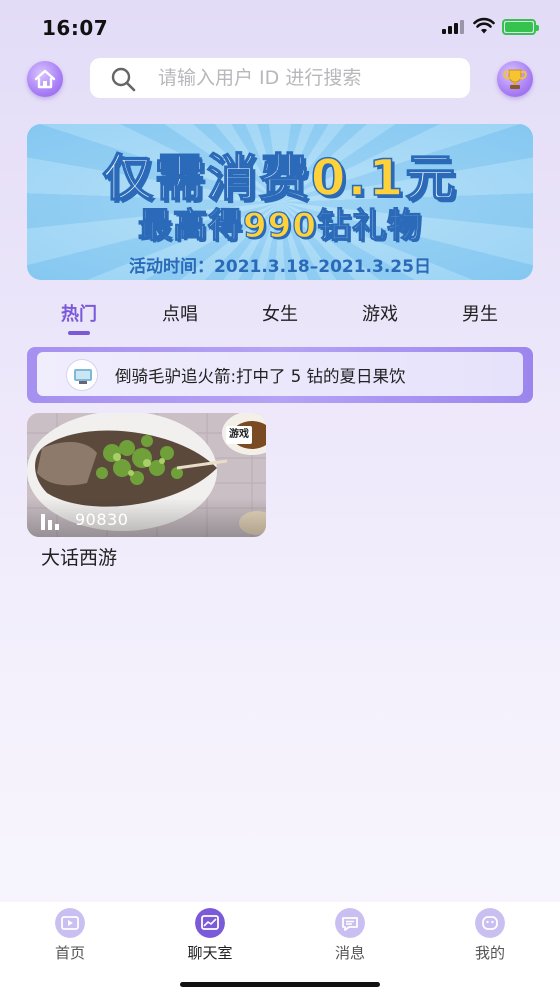  Describe the element at coordinates (69, 953) in the screenshot. I see `tabbar-label: 首页` at that location.